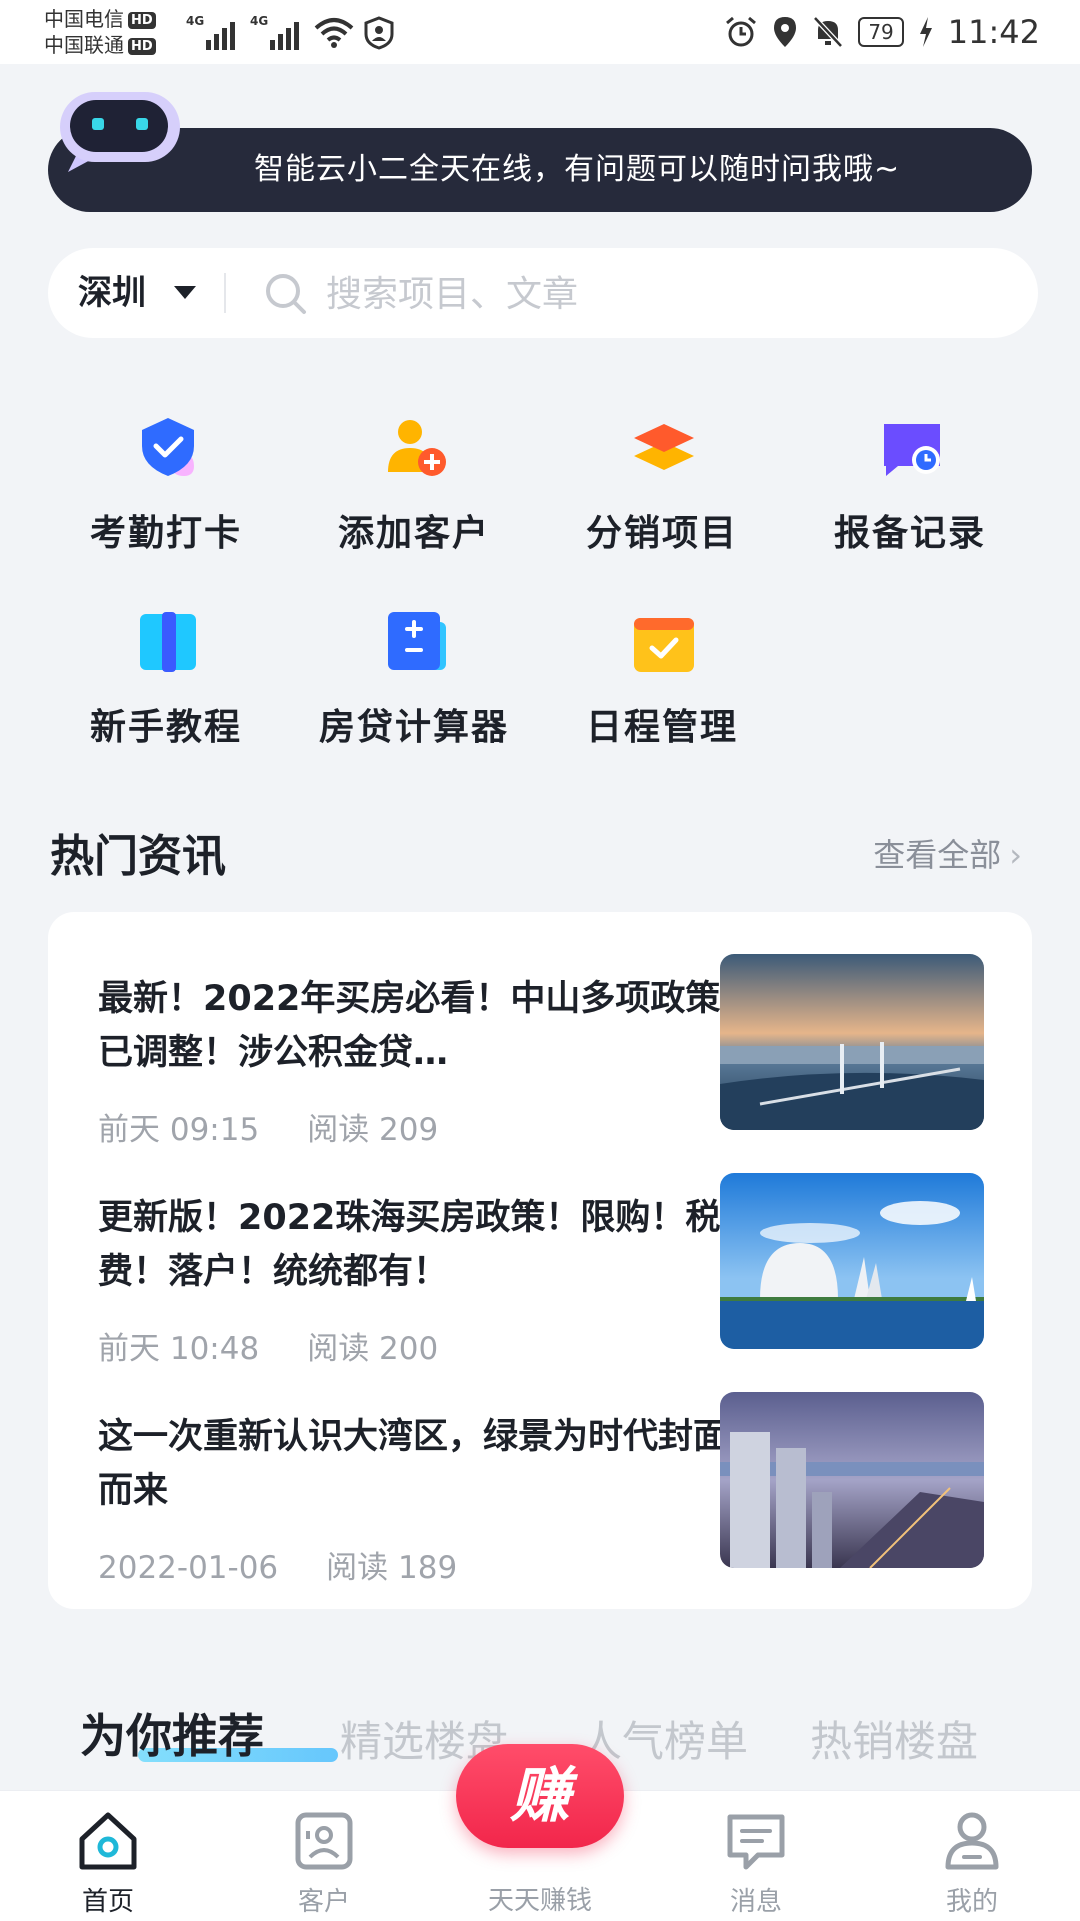  Describe the element at coordinates (165, 533) in the screenshot. I see `shortcut-label: 考勤打卡` at that location.